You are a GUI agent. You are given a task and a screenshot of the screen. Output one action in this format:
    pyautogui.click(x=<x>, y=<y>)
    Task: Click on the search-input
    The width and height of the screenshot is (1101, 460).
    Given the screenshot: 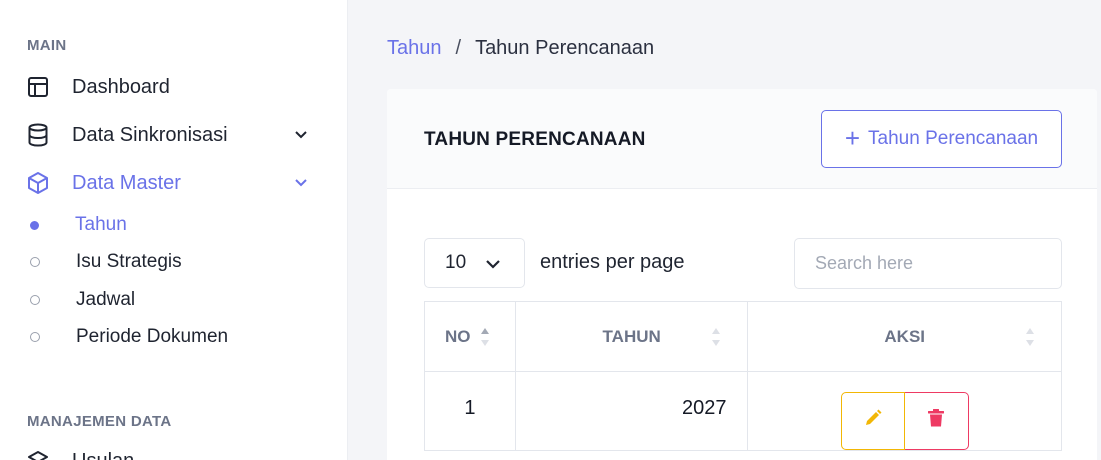 What is the action you would take?
    pyautogui.click(x=928, y=263)
    